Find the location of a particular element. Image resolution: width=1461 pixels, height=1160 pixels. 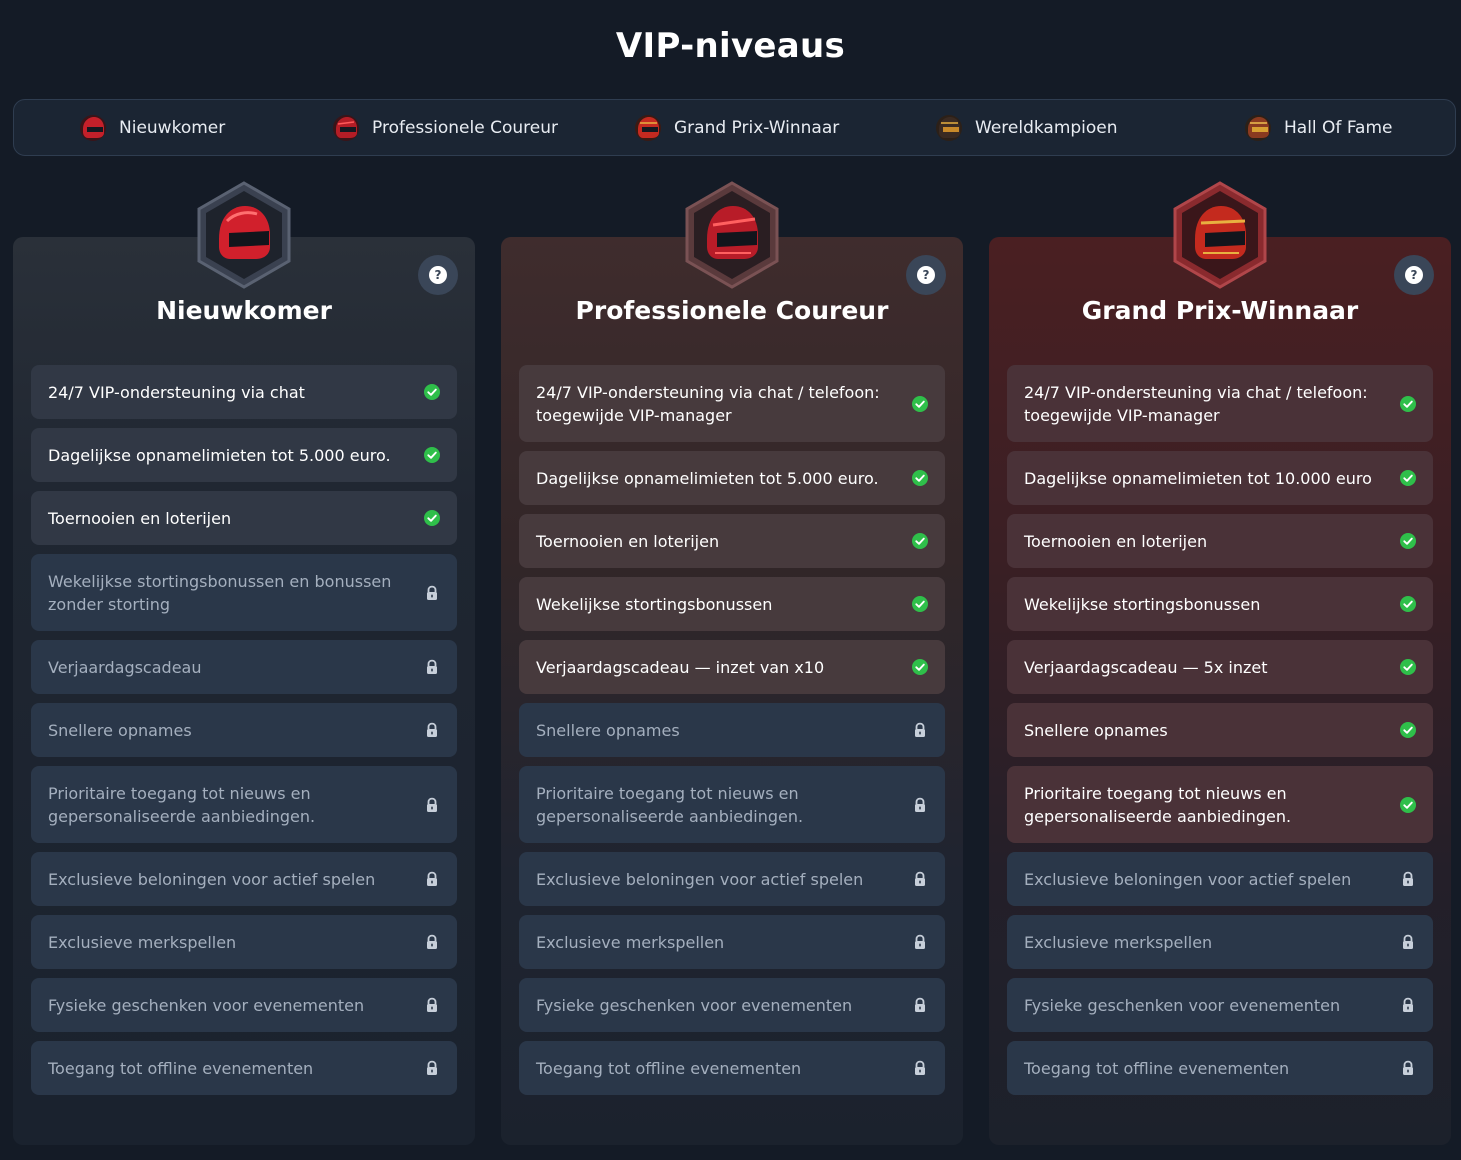

tab-nieuwkomer: Nieuwkomer is located at coordinates (152, 127).